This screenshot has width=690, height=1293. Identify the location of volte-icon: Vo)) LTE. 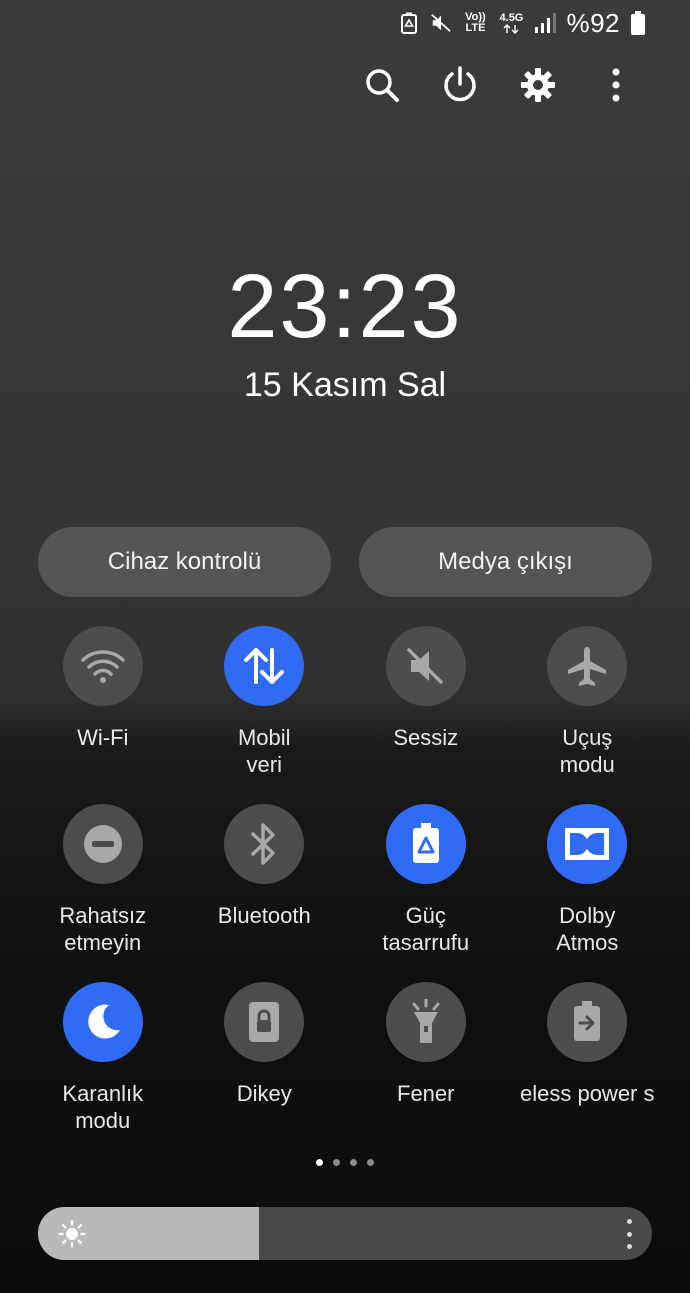
(475, 22).